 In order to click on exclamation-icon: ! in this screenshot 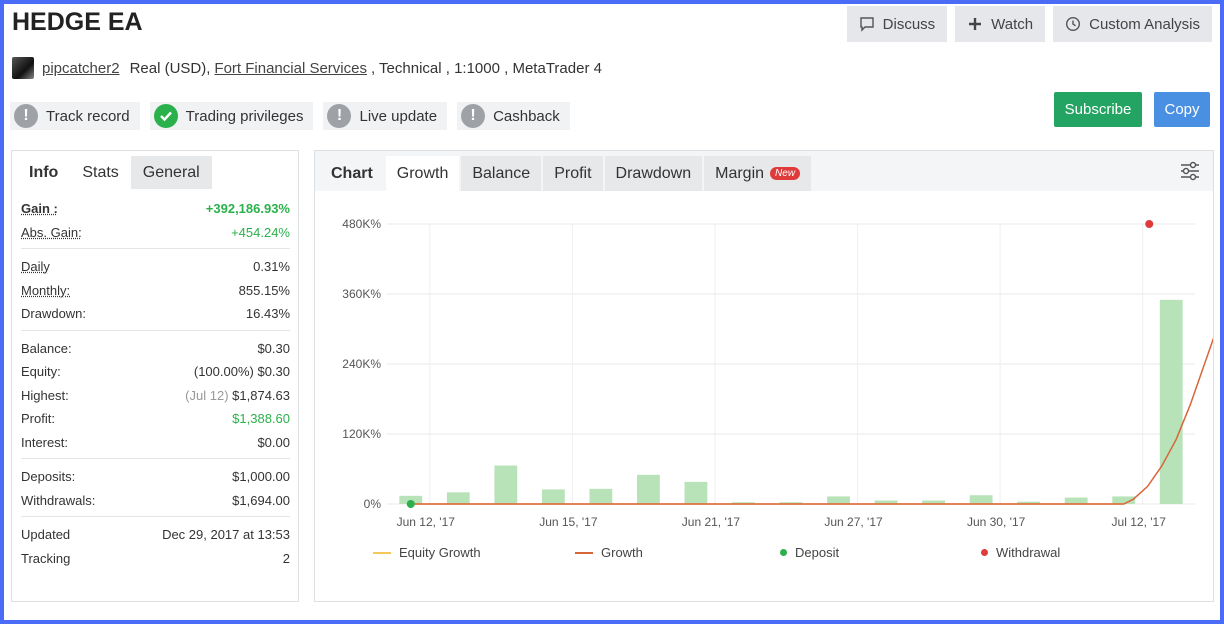, I will do `click(473, 116)`.